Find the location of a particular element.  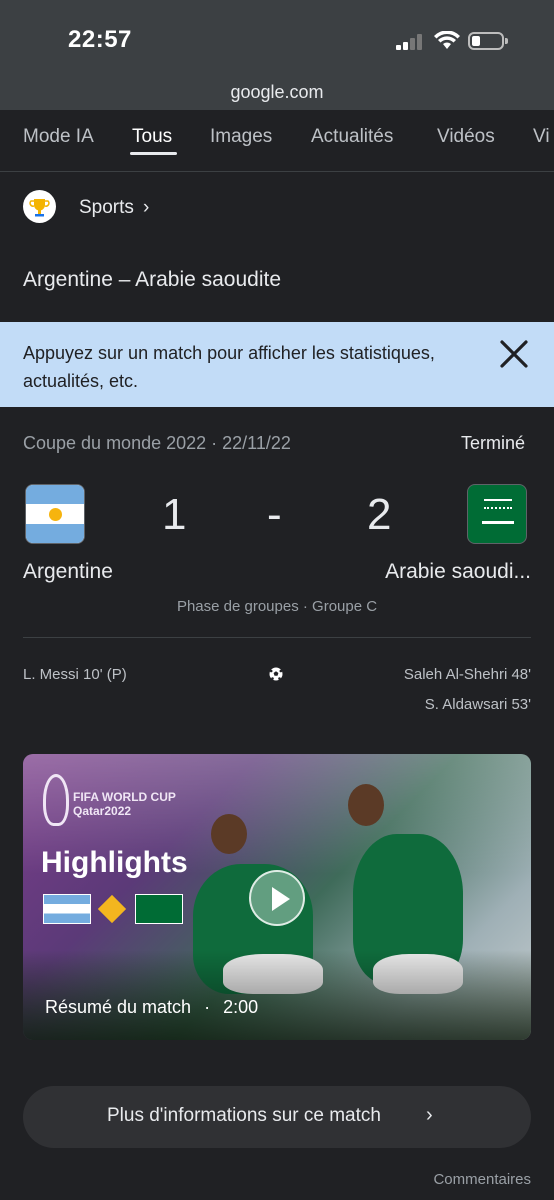

more-info-button: Plus d'informations sur ce match › is located at coordinates (277, 1117).